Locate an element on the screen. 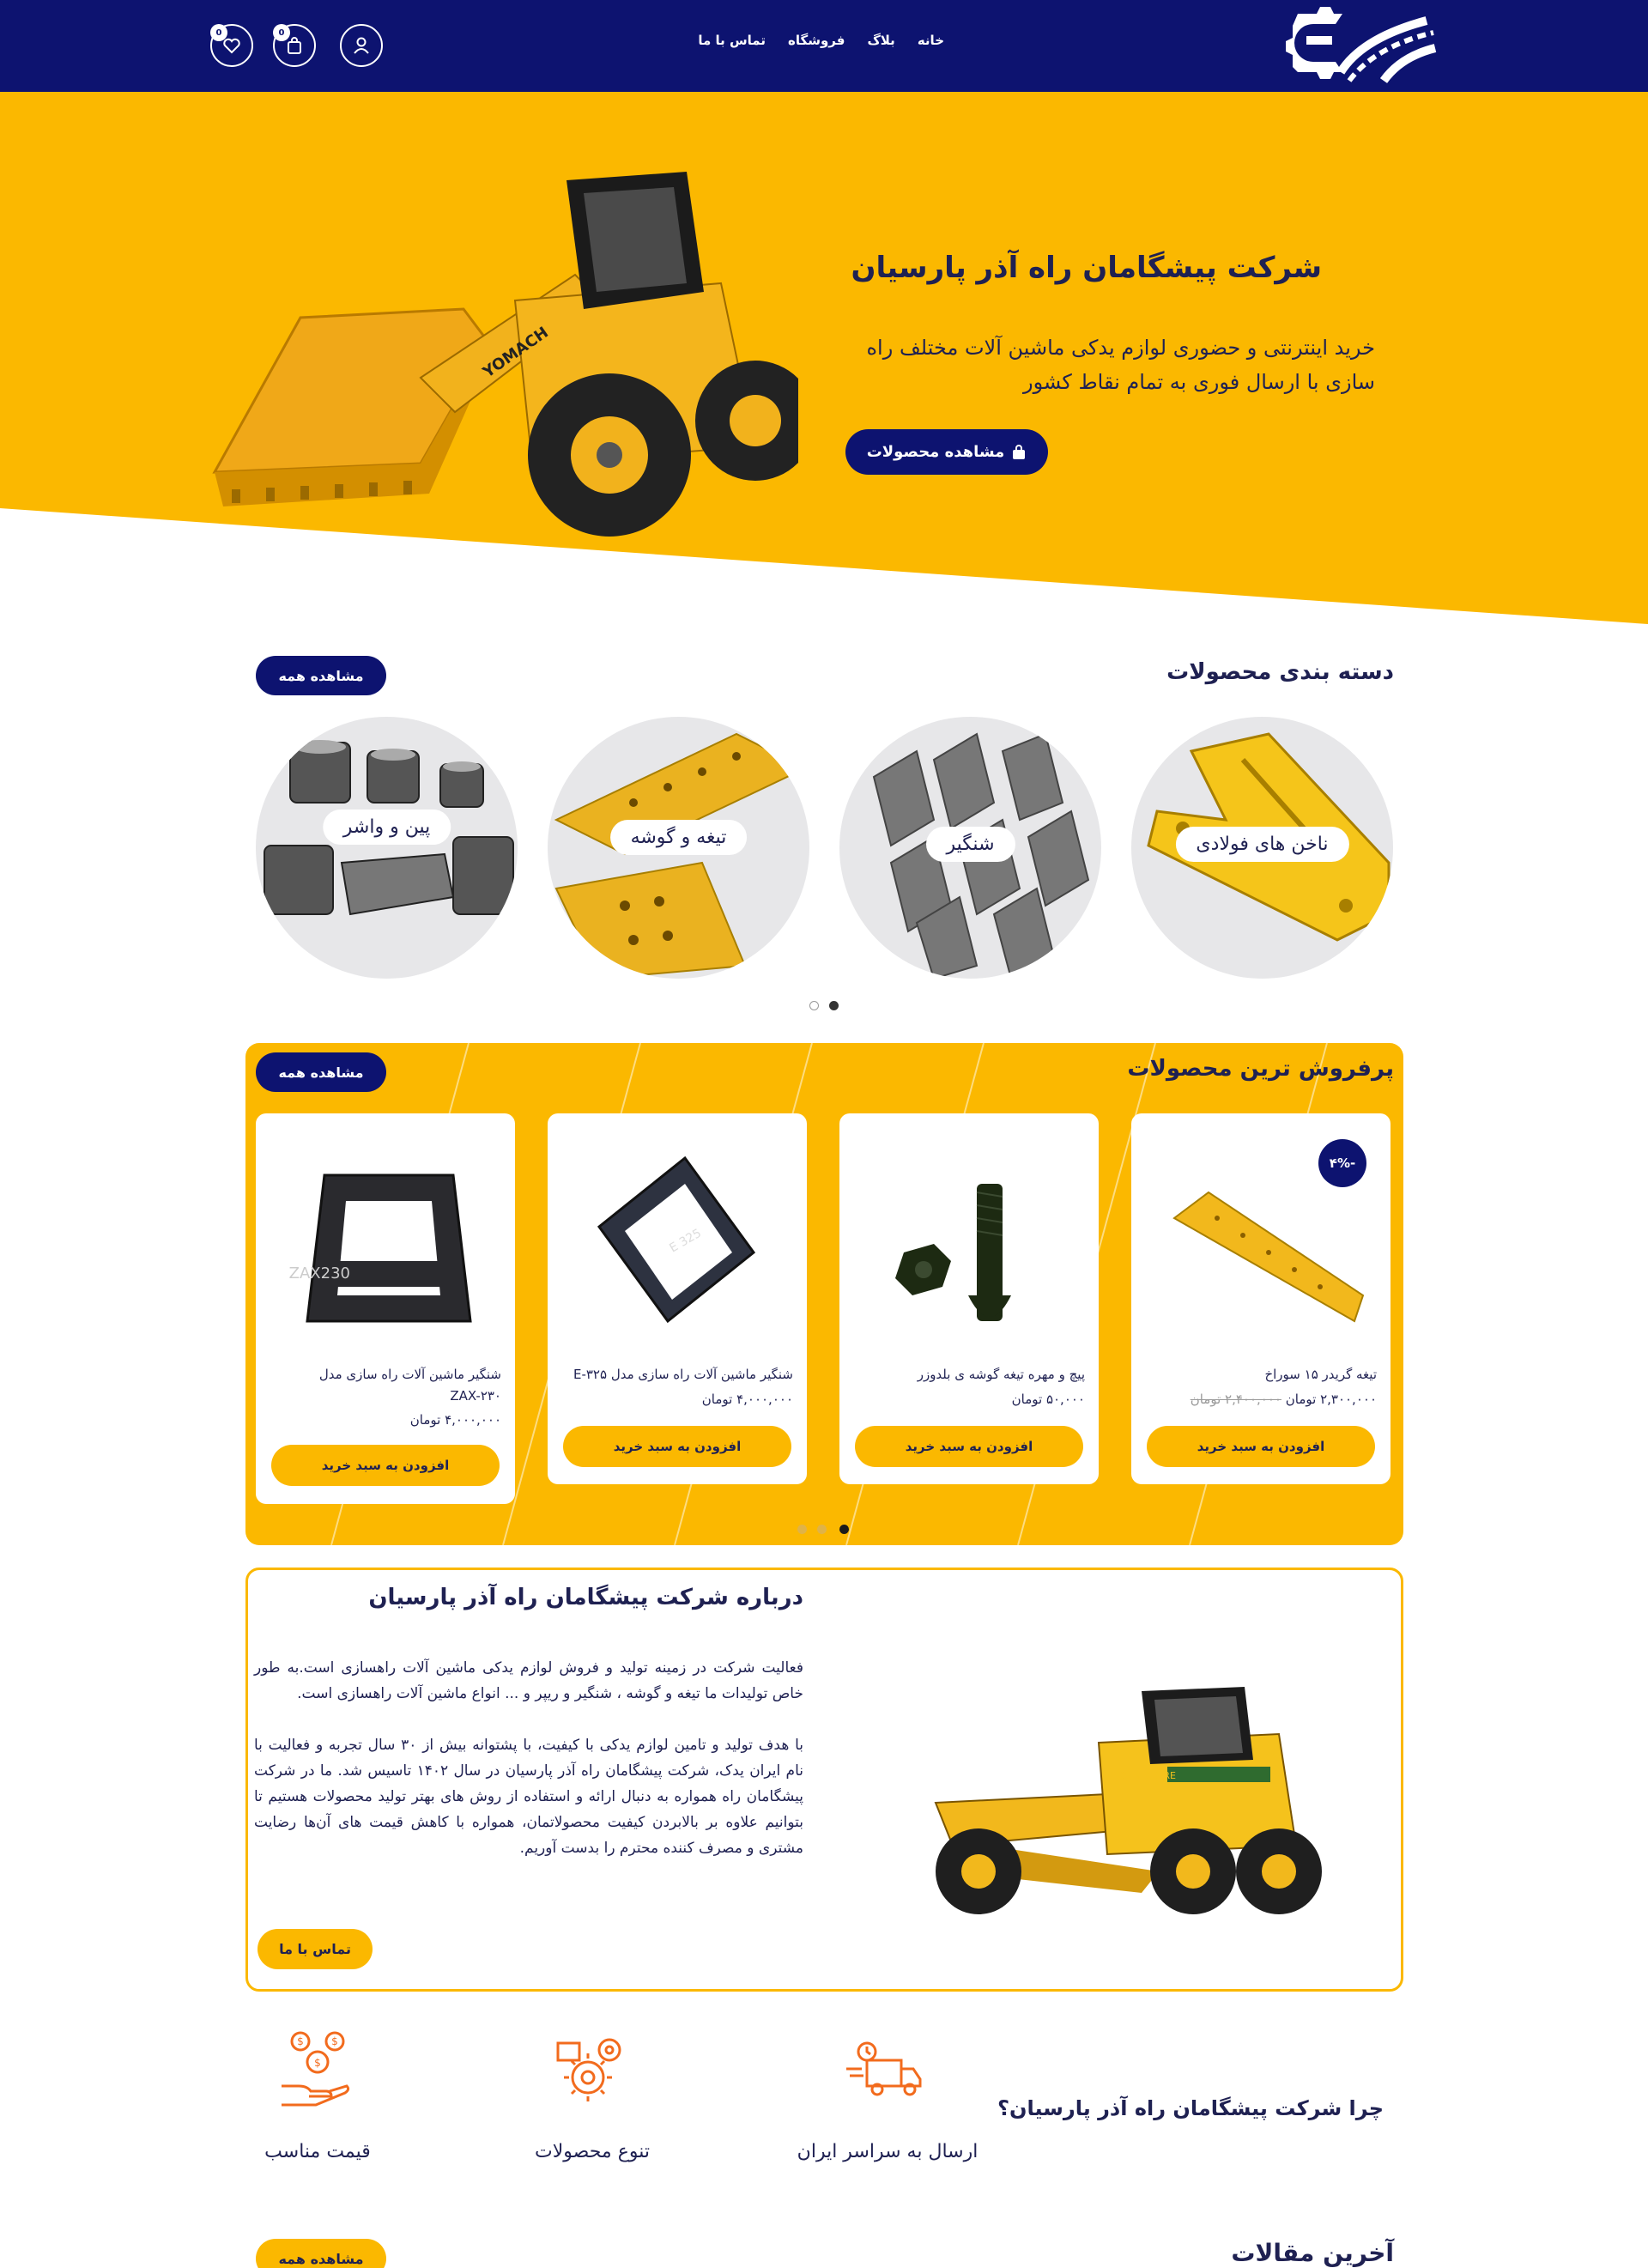 The height and width of the screenshot is (2268, 1648). product-name: تیغه گریدر ۱۵ سوراخ is located at coordinates (1262, 1375).